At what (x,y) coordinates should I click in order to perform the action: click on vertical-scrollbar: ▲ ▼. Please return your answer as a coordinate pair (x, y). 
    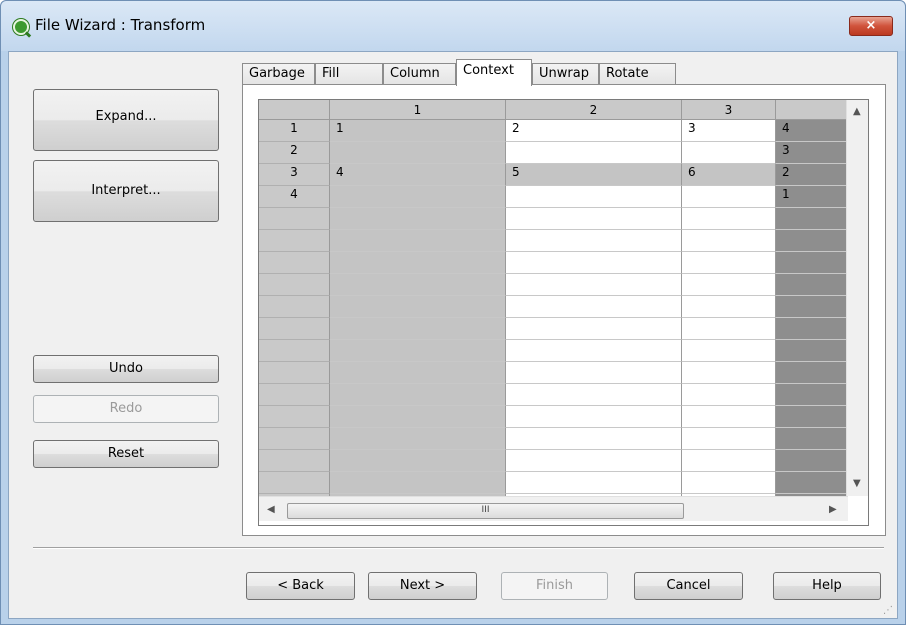
    Looking at the image, I should click on (857, 298).